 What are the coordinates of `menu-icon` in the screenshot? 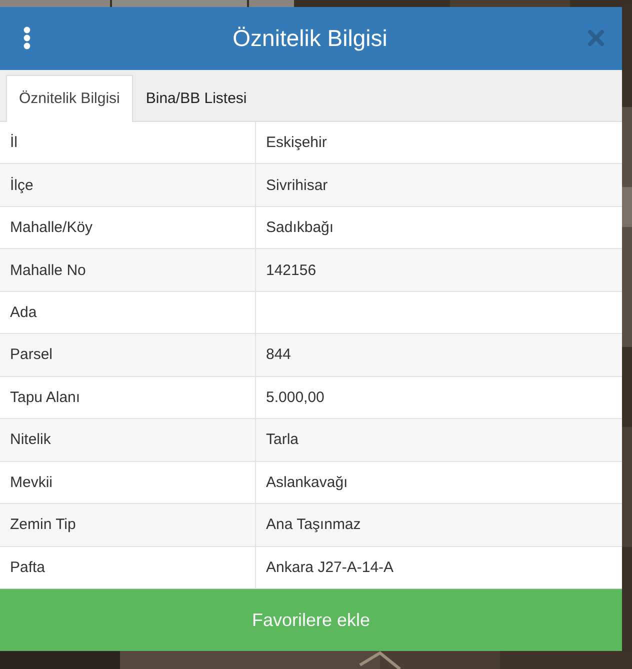 It's located at (27, 38).